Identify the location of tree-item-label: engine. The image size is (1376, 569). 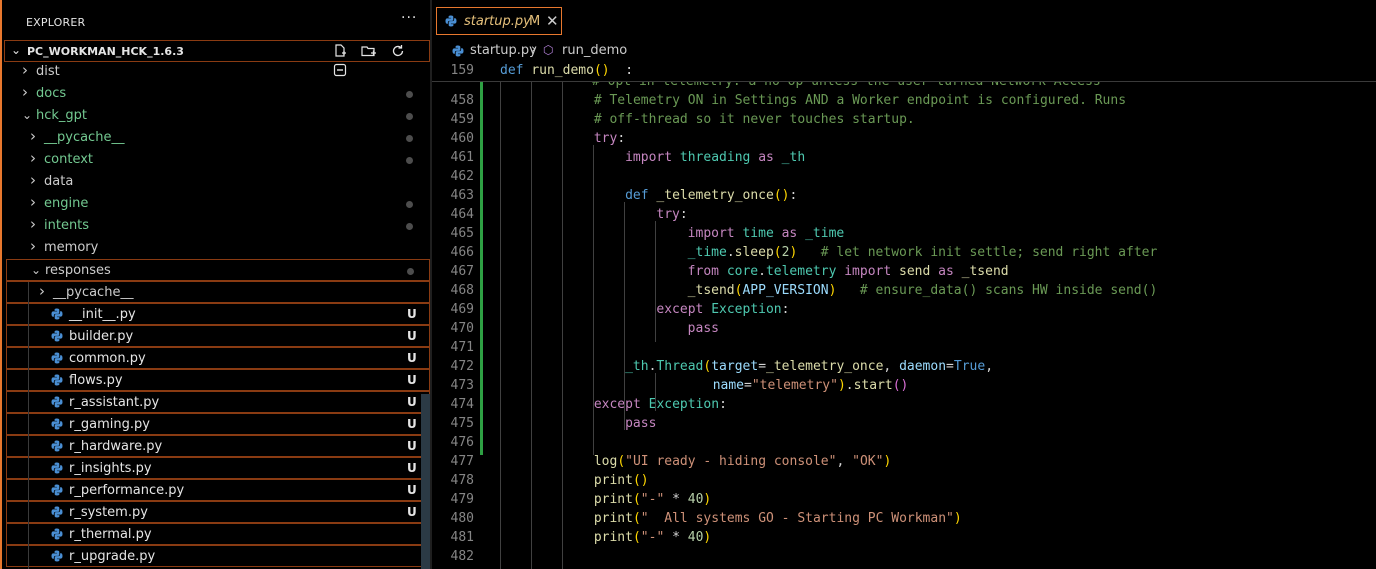
(66, 203).